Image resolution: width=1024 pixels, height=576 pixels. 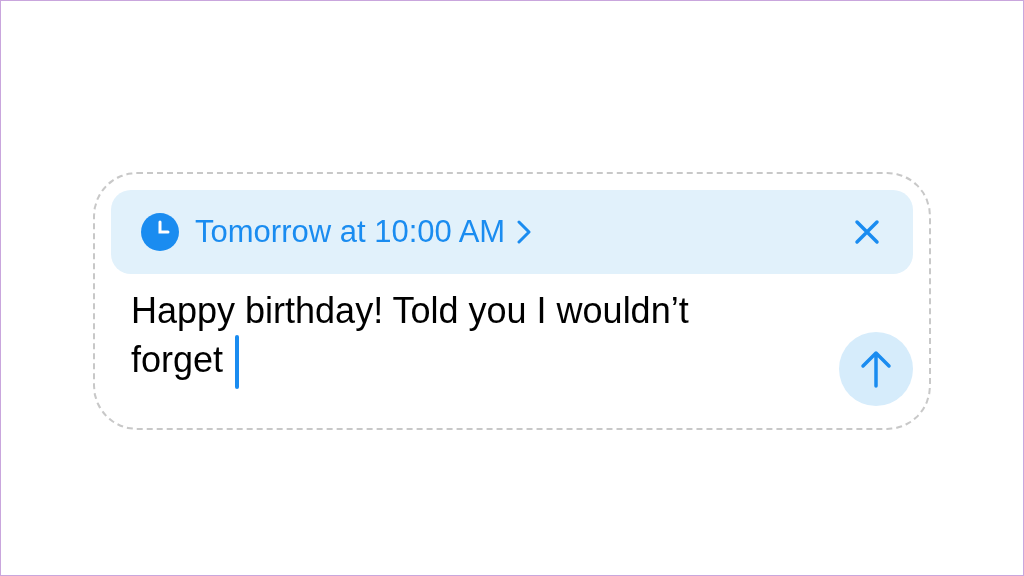 I want to click on text-cursor-icon, so click(x=237, y=362).